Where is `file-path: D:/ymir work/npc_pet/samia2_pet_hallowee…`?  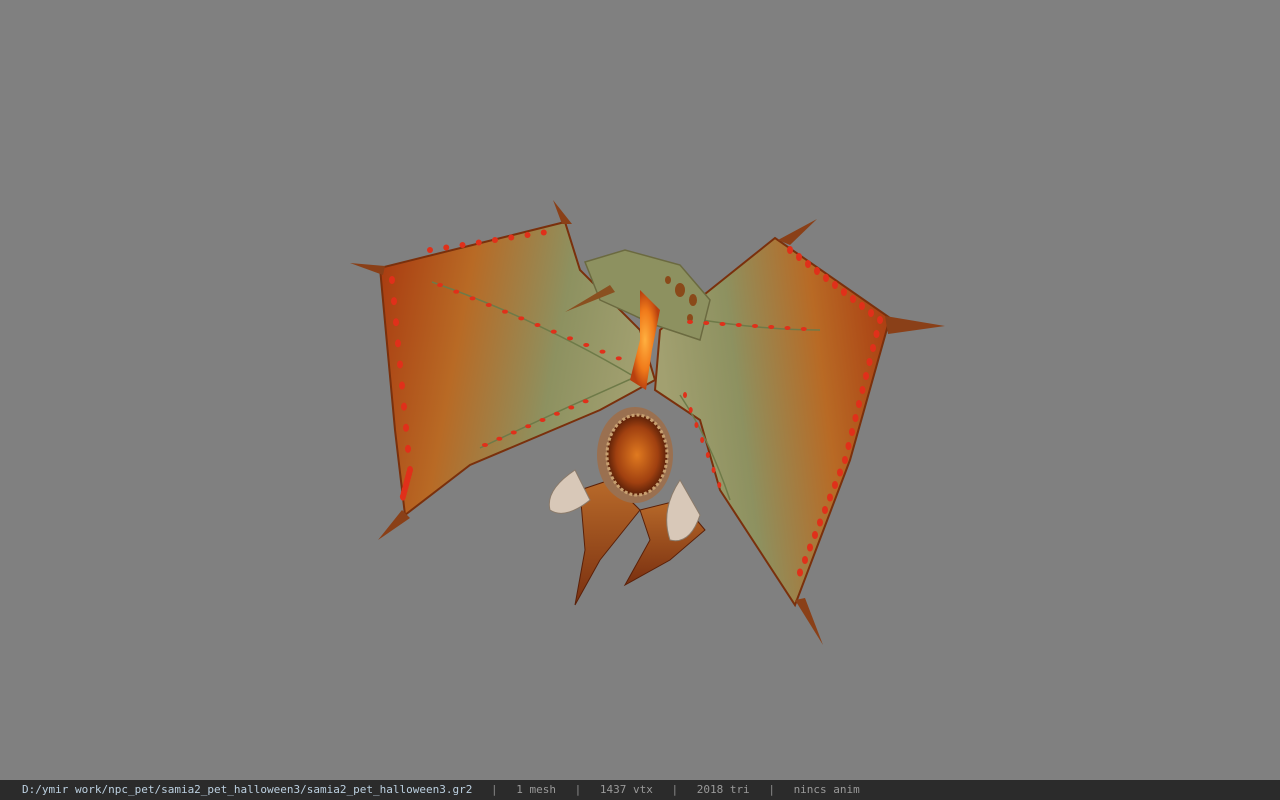 file-path: D:/ymir work/npc_pet/samia2_pet_hallowee… is located at coordinates (247, 789).